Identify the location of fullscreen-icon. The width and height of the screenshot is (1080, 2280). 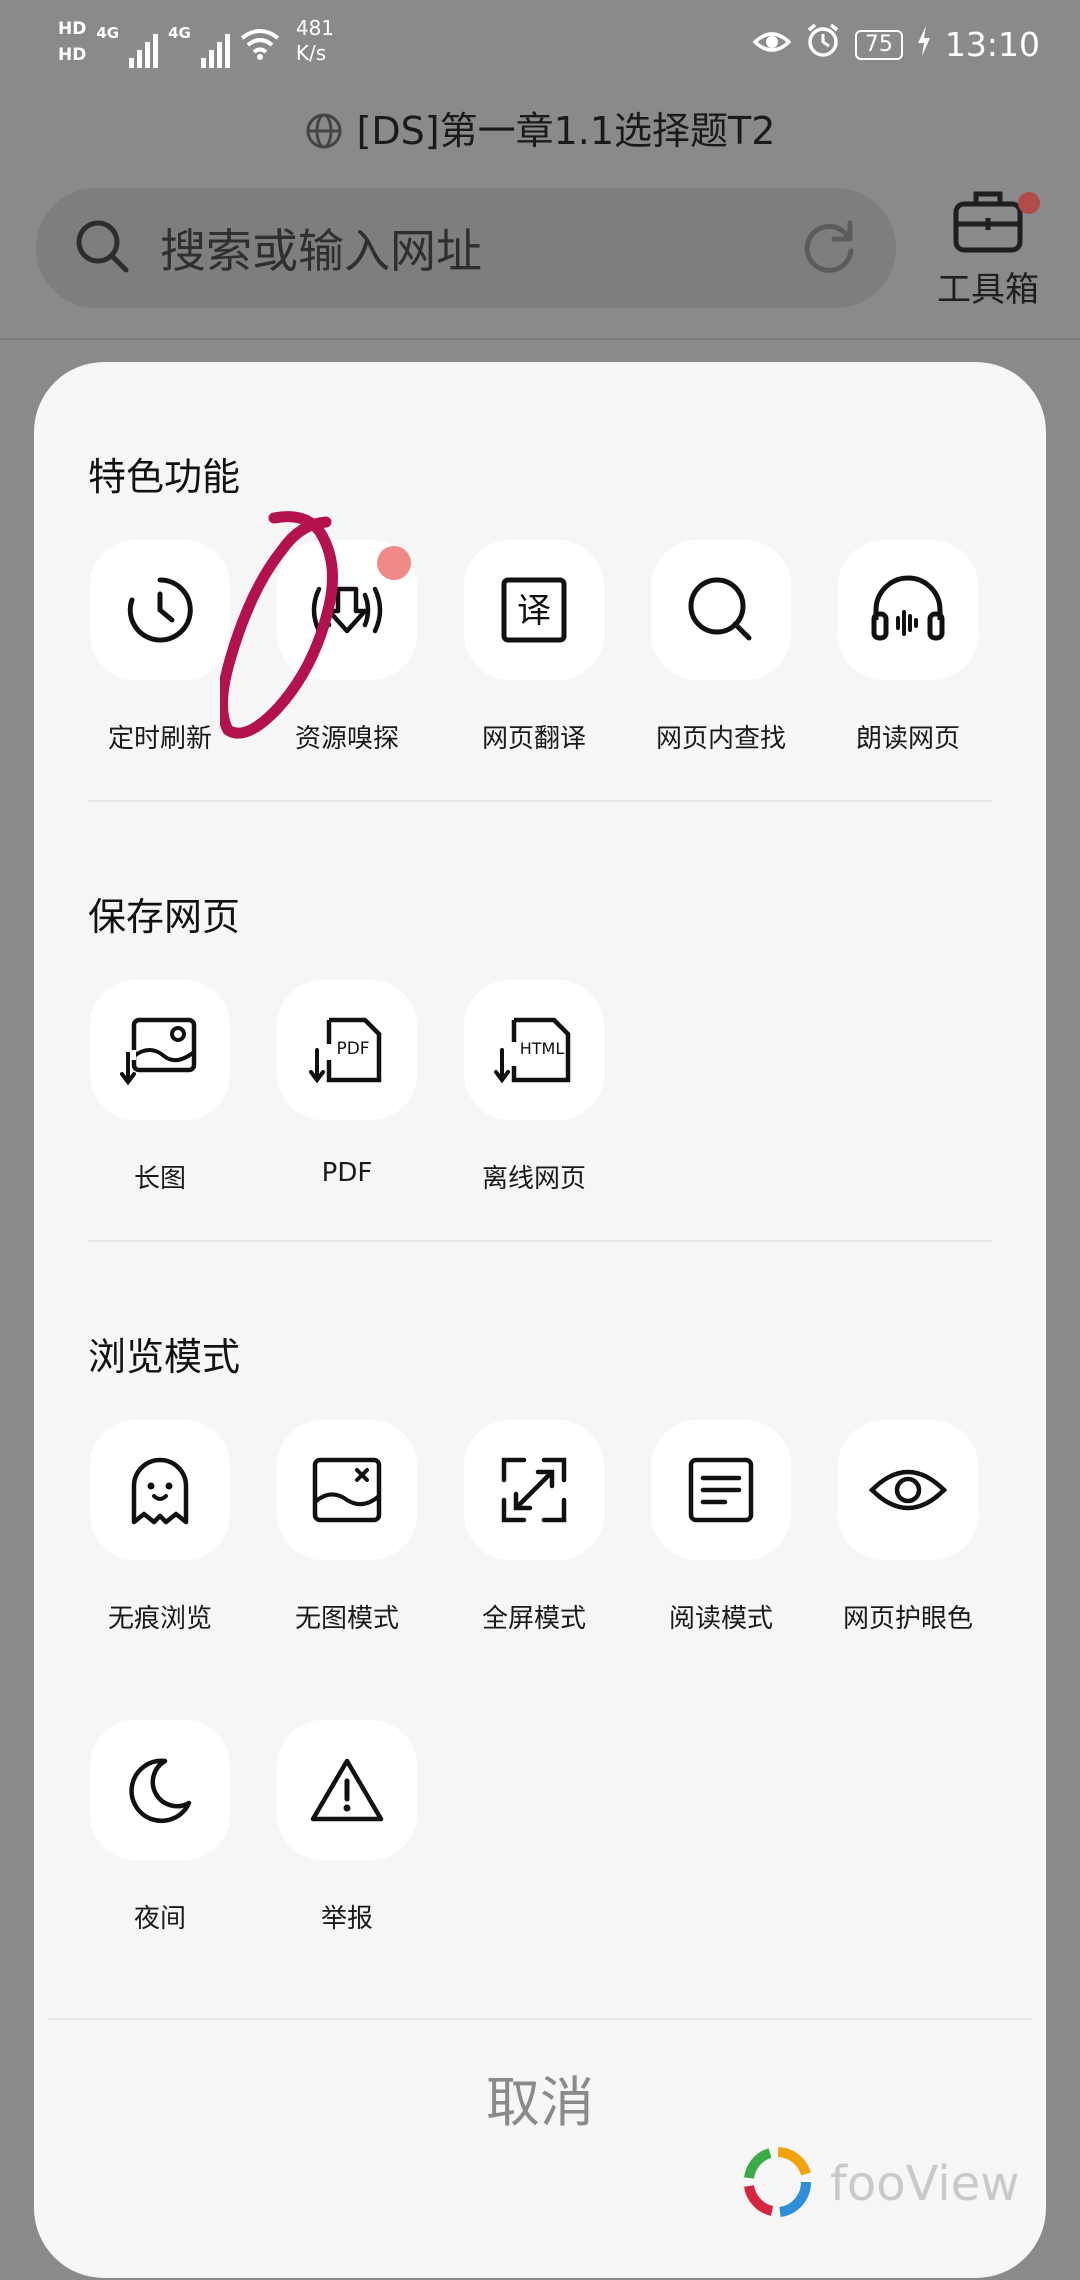
(534, 1490).